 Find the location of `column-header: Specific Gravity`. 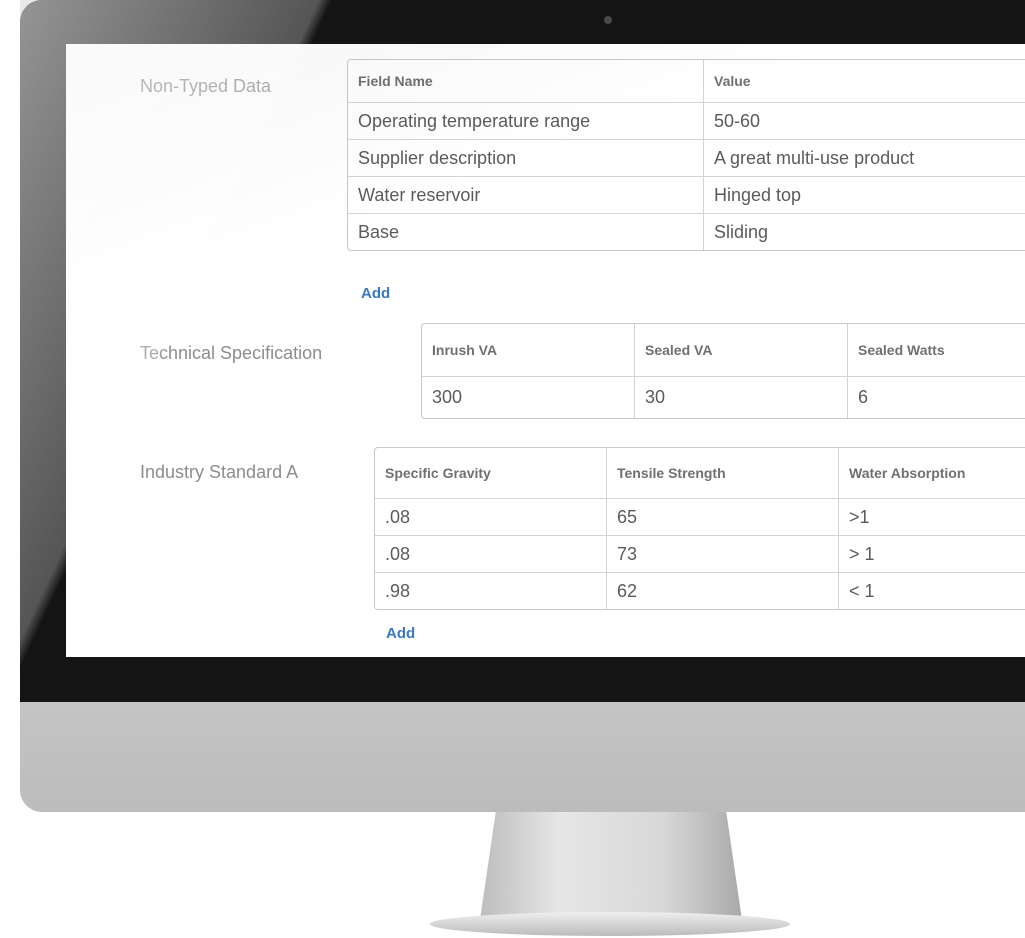

column-header: Specific Gravity is located at coordinates (438, 473).